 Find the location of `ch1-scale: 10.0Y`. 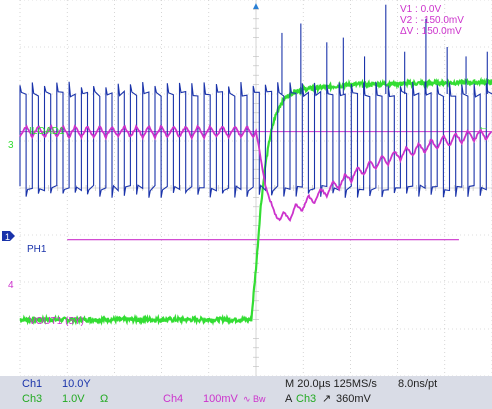

ch1-scale: 10.0Y is located at coordinates (76, 384).